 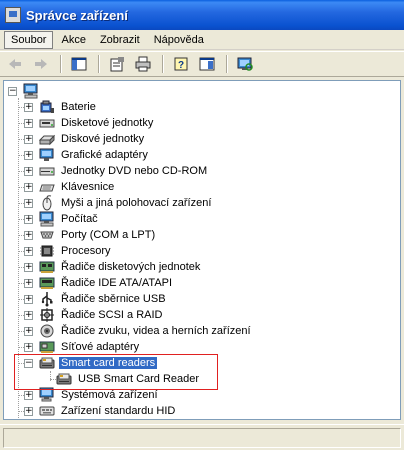 I want to click on help-button: ?, so click(x=181, y=64).